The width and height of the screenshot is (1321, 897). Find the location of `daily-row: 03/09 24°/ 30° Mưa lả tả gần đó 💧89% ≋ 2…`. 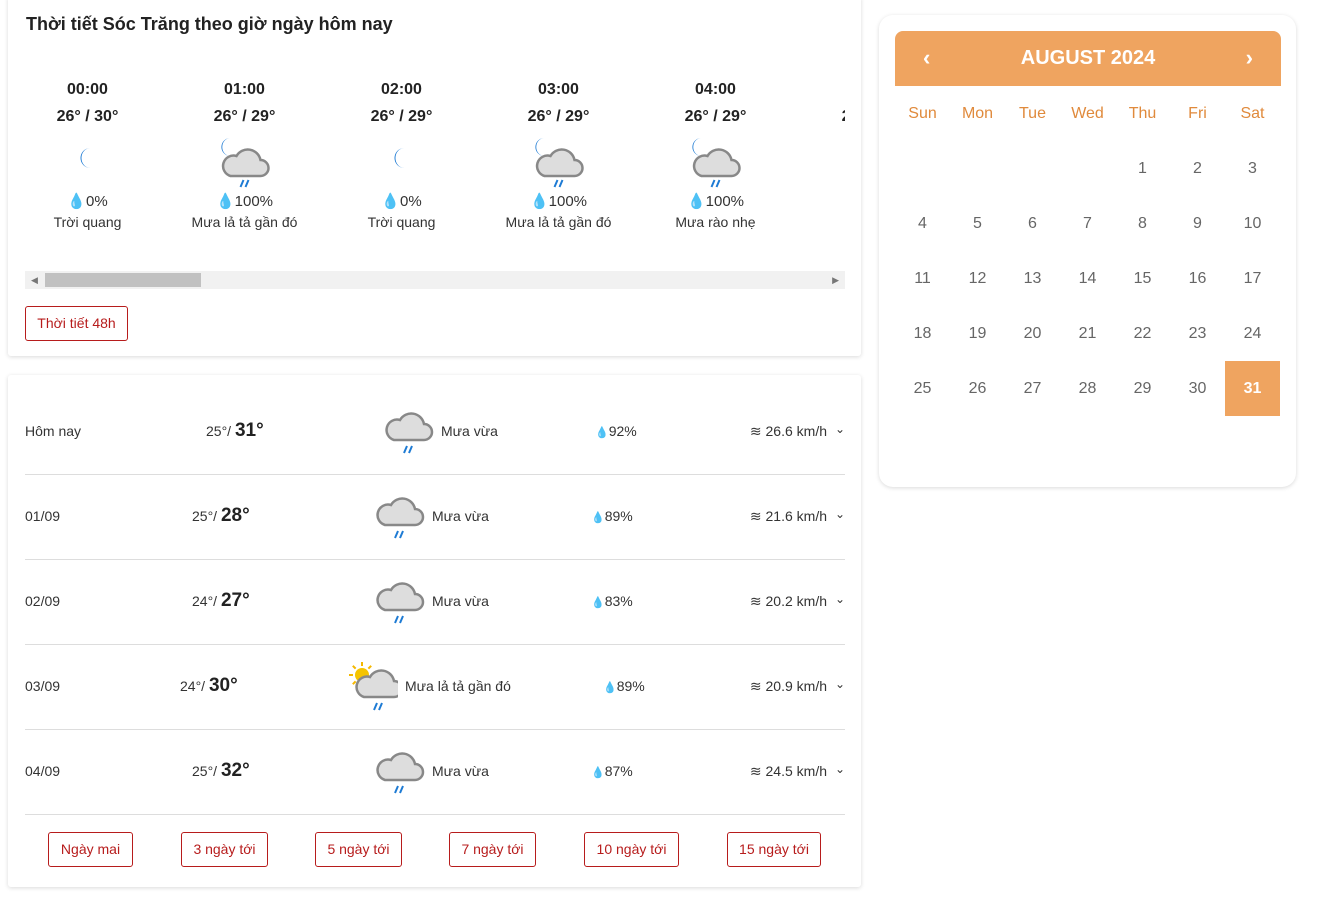

daily-row: 03/09 24°/ 30° Mưa lả tả gần đó 💧89% ≋ 2… is located at coordinates (435, 687).